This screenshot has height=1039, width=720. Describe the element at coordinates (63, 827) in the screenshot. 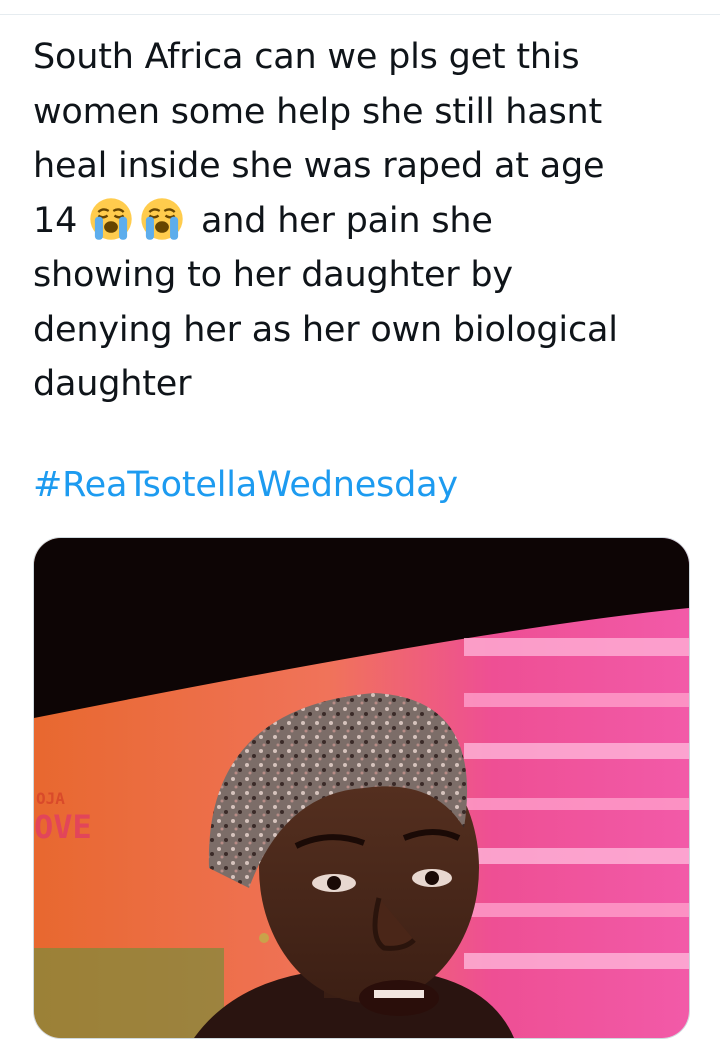

I see `watermark-line-2: OVE` at that location.